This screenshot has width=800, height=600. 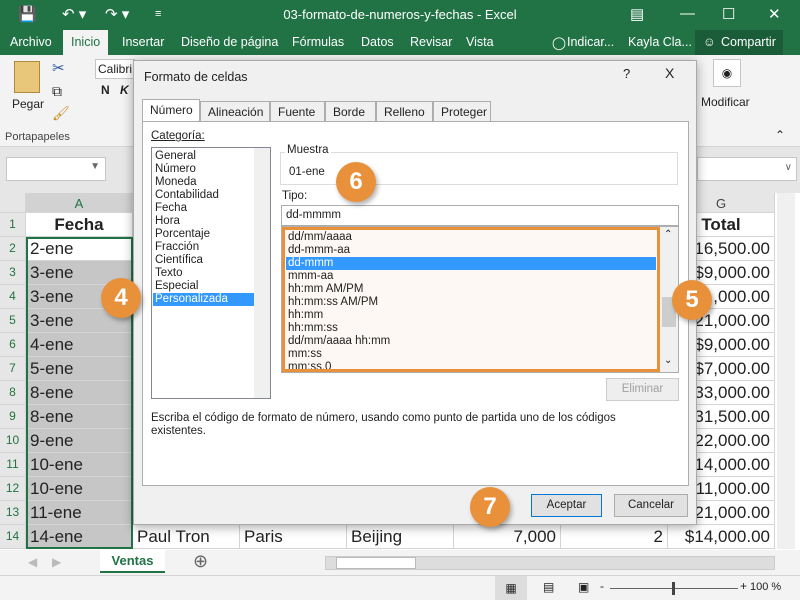 I want to click on minimize-icon: —, so click(x=687, y=13).